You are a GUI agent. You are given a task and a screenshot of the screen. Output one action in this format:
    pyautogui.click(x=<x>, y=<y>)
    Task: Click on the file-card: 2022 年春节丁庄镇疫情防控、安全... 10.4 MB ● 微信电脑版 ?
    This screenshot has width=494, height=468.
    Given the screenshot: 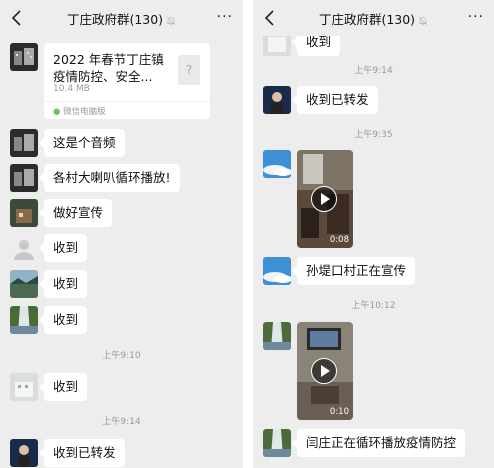 What is the action you would take?
    pyautogui.click(x=127, y=81)
    